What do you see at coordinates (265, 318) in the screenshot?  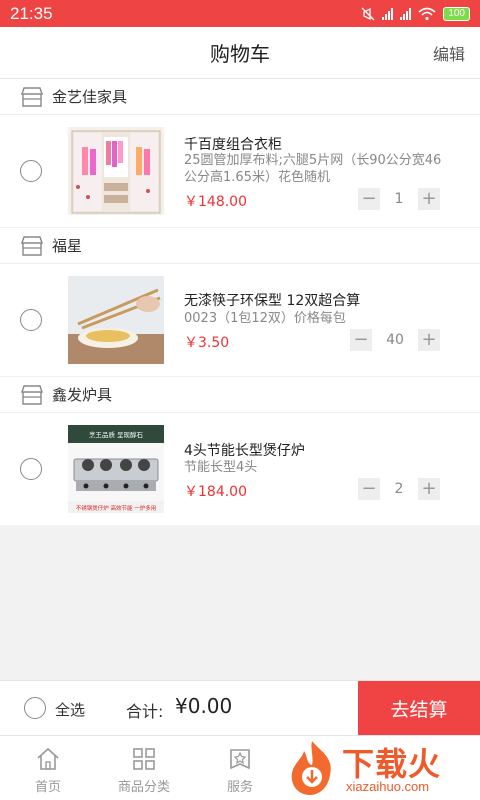 I see `product-spec: 0023（1包12双）价格每包` at bounding box center [265, 318].